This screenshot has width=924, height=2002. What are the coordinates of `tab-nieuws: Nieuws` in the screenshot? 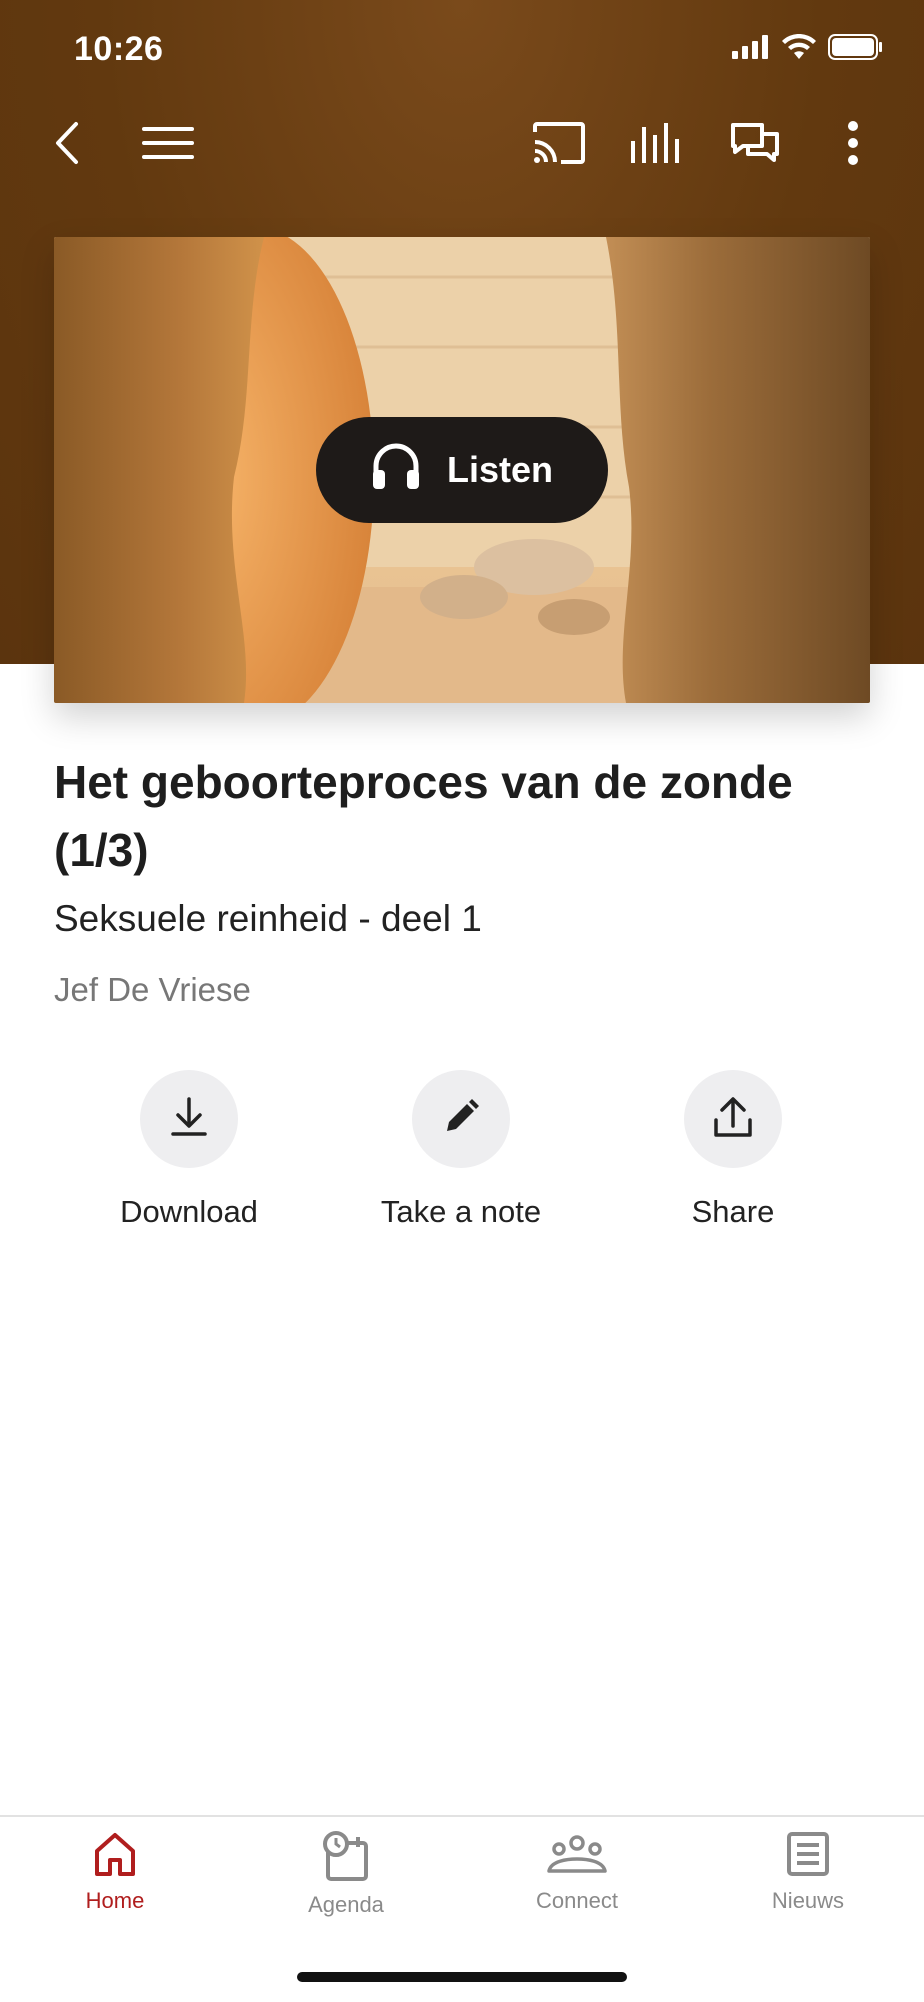 It's located at (808, 1872).